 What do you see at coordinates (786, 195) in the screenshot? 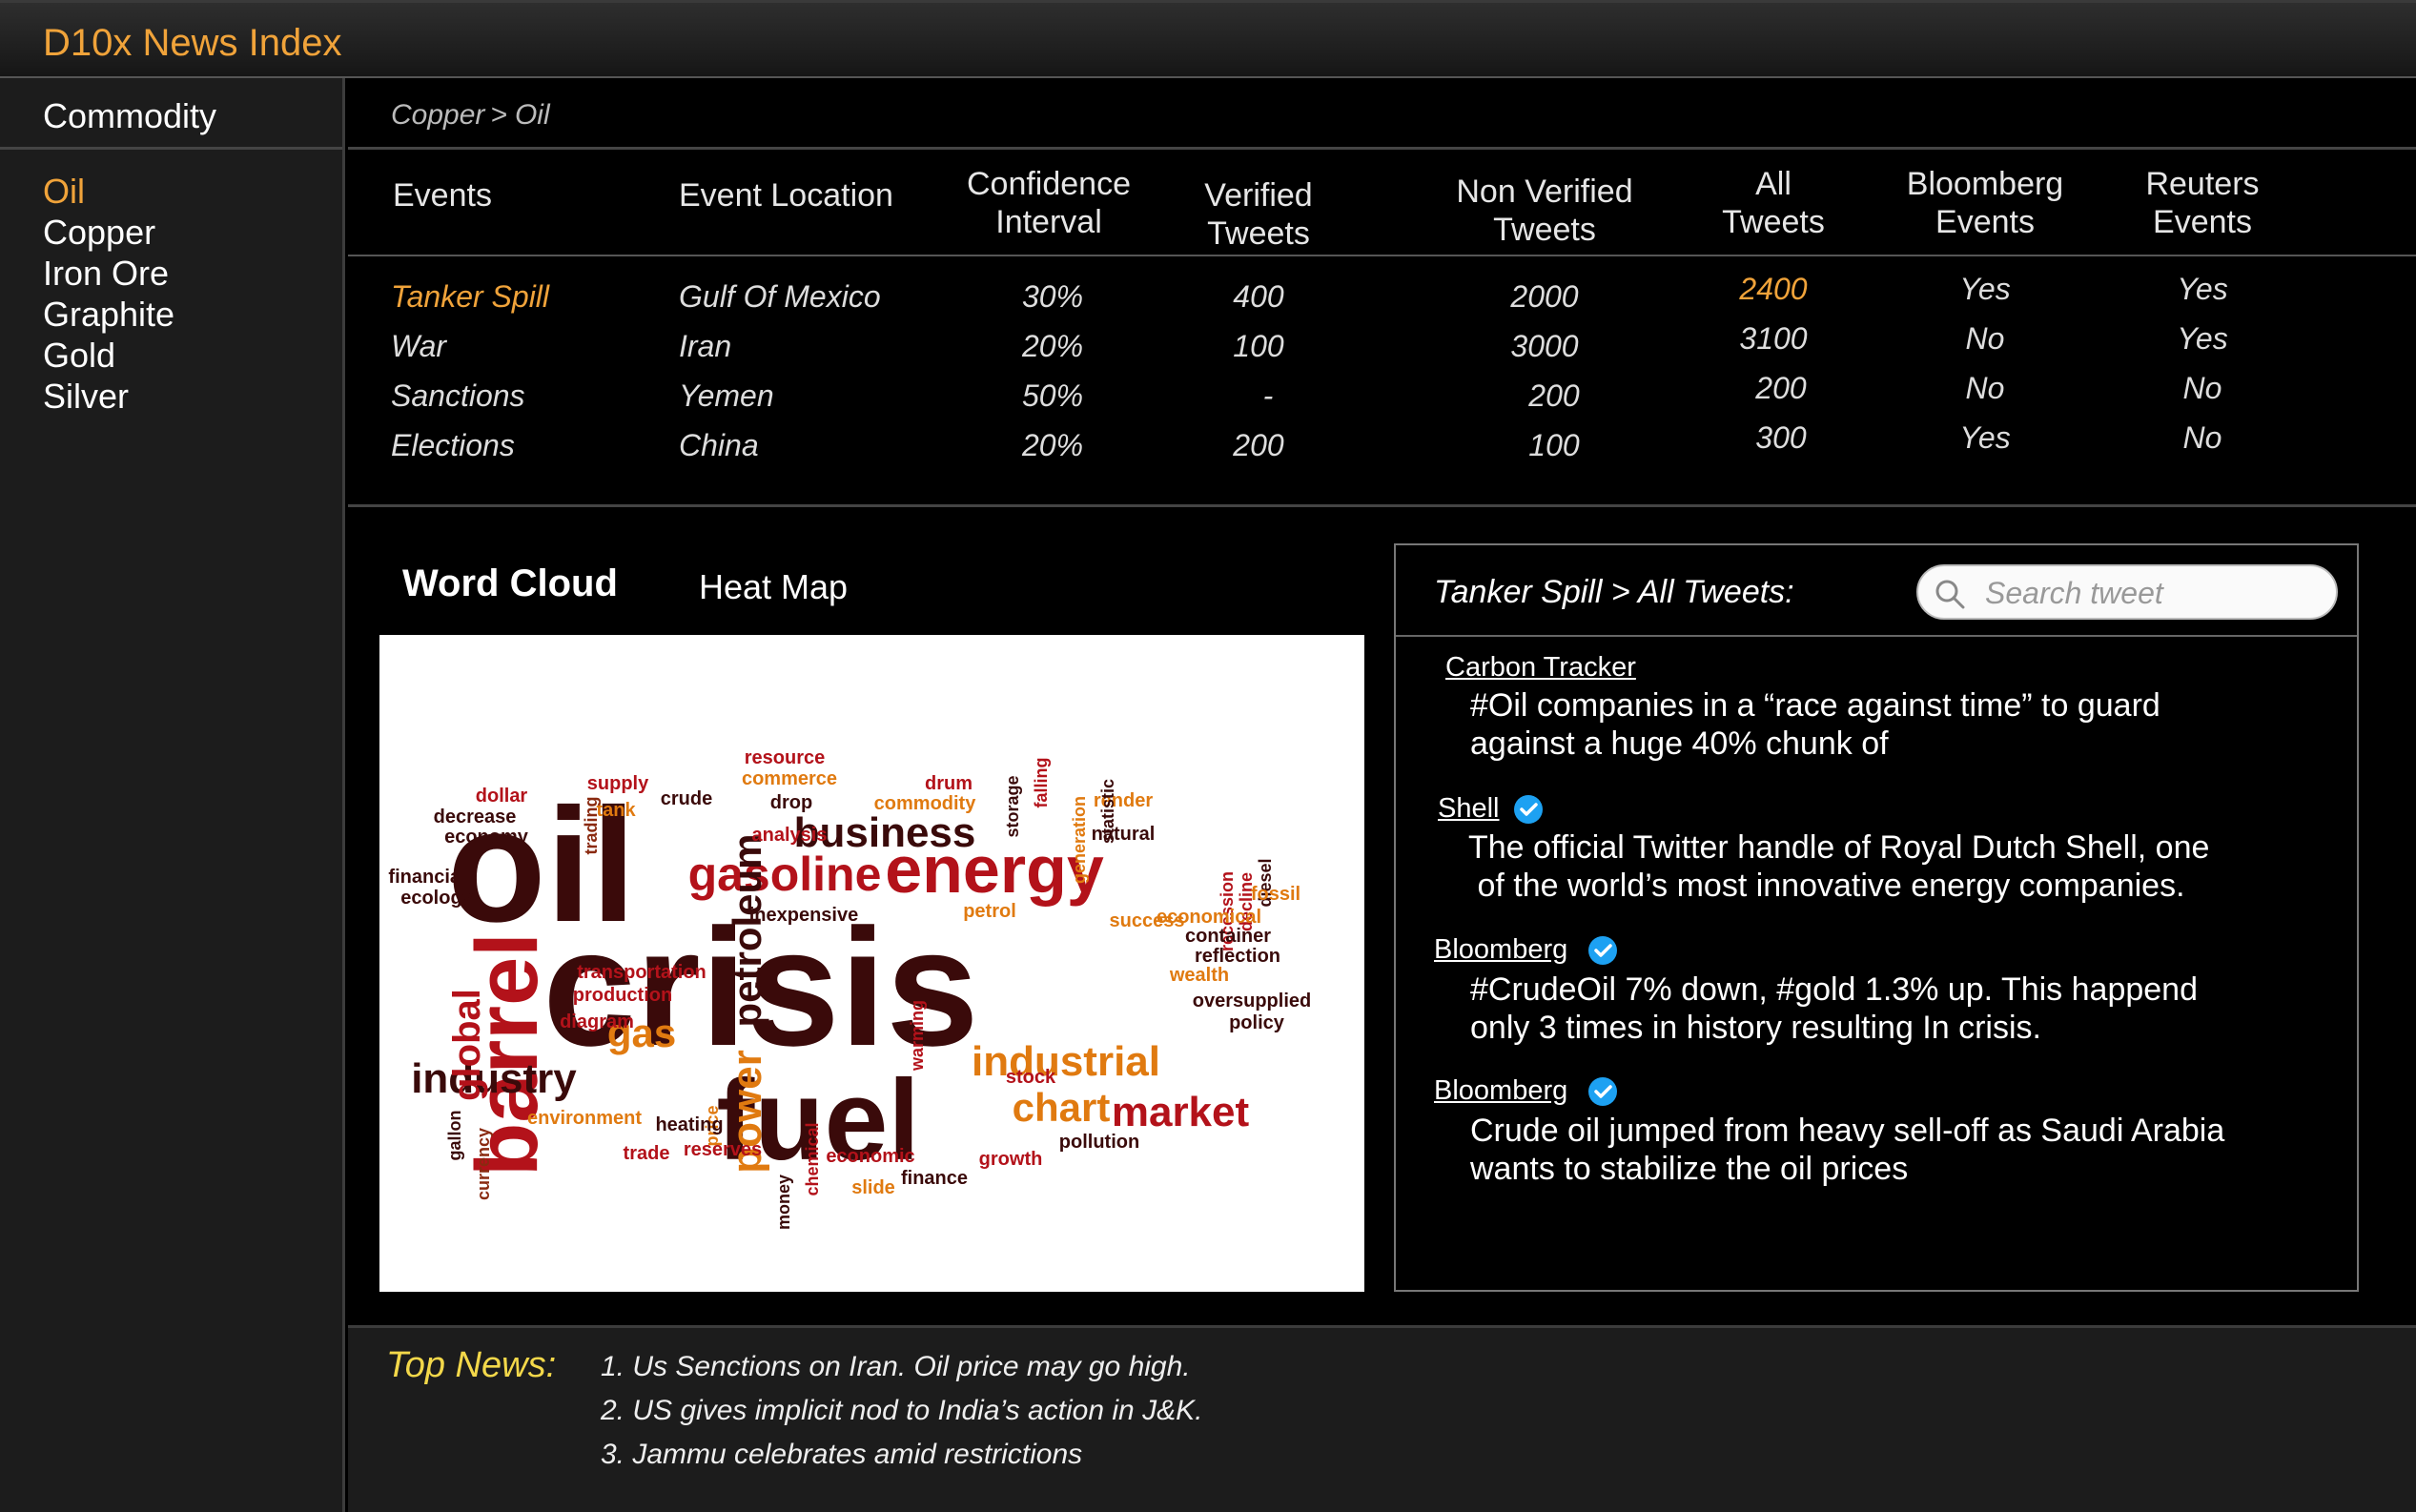
I see `header-event-location: Event Location` at bounding box center [786, 195].